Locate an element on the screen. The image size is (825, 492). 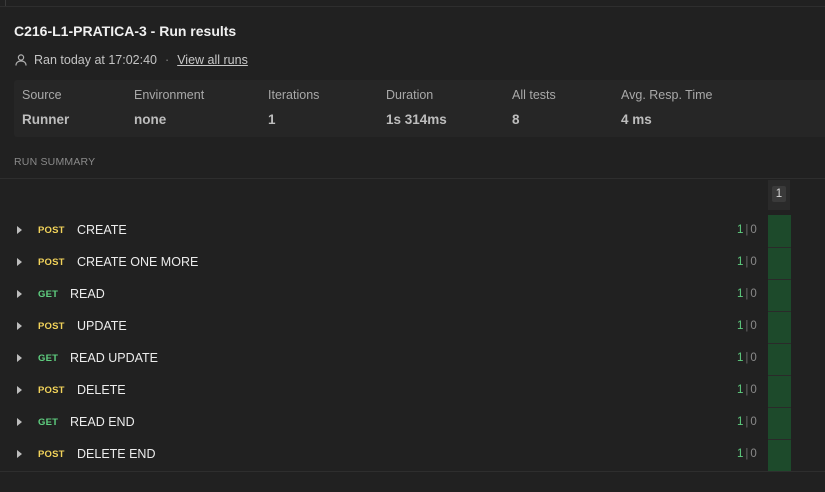
stat-label: Environment is located at coordinates (169, 95).